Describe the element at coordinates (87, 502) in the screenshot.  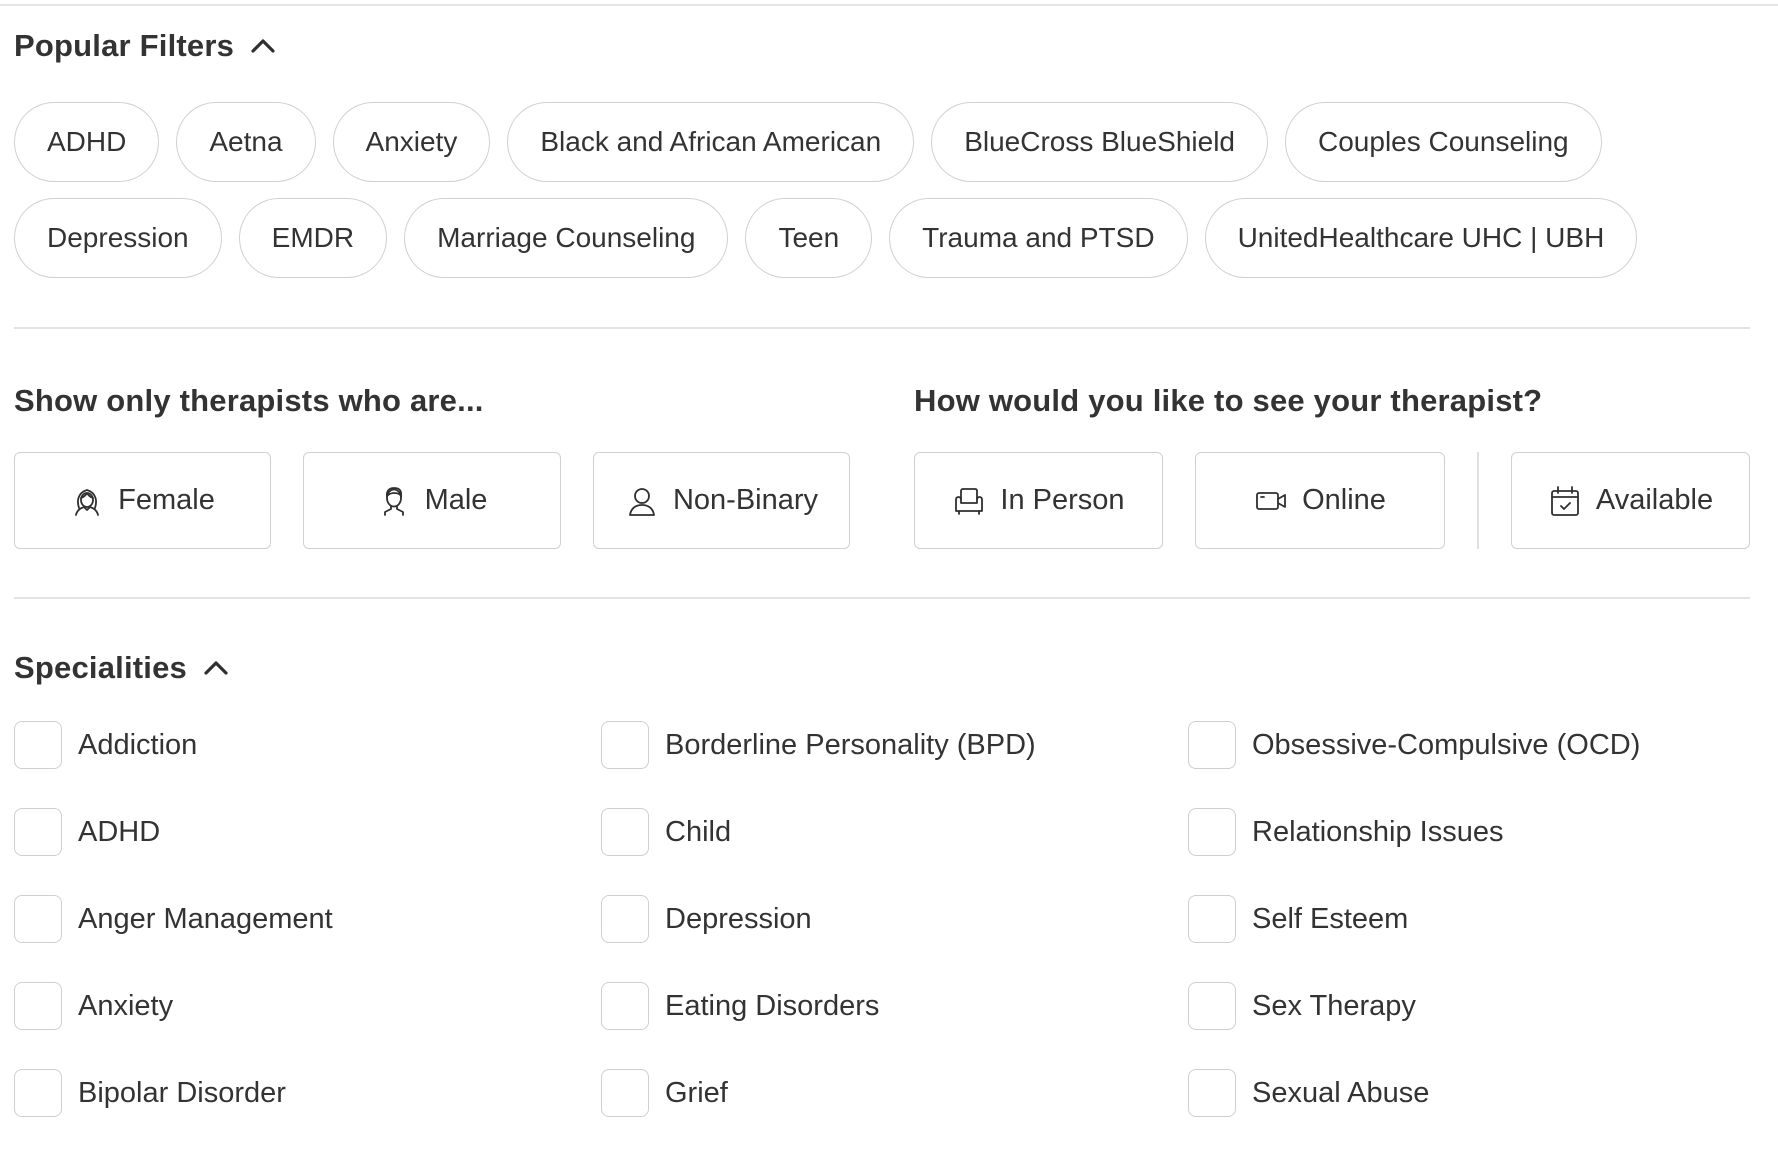
I see `female-icon` at that location.